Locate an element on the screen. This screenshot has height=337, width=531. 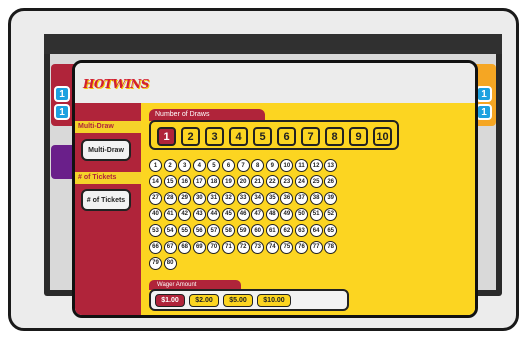
number-ball: 78 is located at coordinates (331, 247).